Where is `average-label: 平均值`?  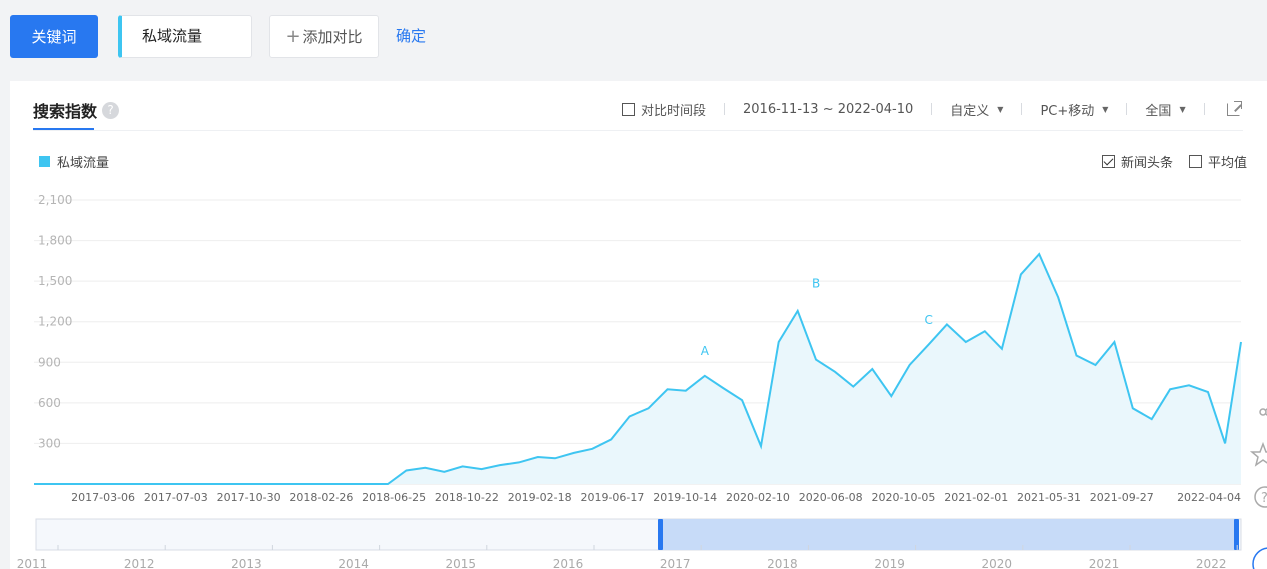 average-label: 平均值 is located at coordinates (1227, 163).